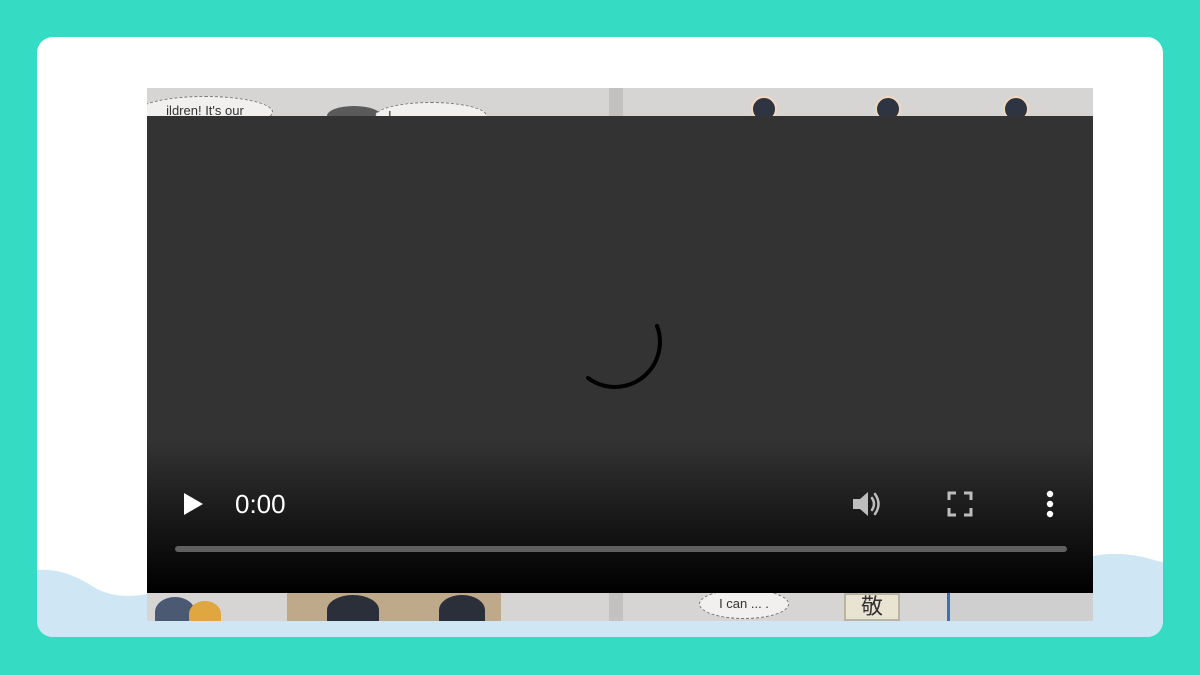 The image size is (1200, 675). Describe the element at coordinates (744, 606) in the screenshot. I see `speech-bubble-bottom: I can ... .` at that location.